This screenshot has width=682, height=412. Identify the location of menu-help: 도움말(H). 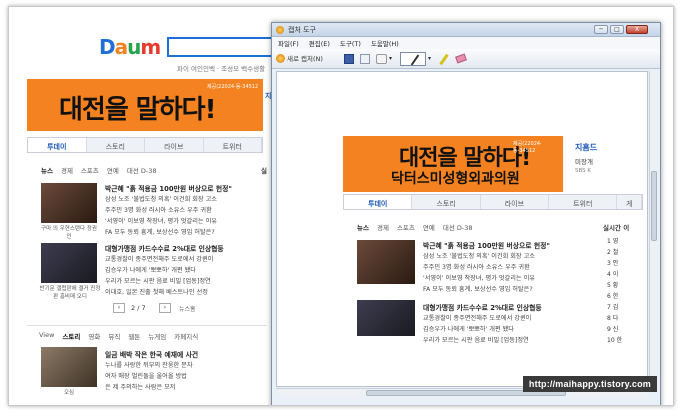
(385, 43).